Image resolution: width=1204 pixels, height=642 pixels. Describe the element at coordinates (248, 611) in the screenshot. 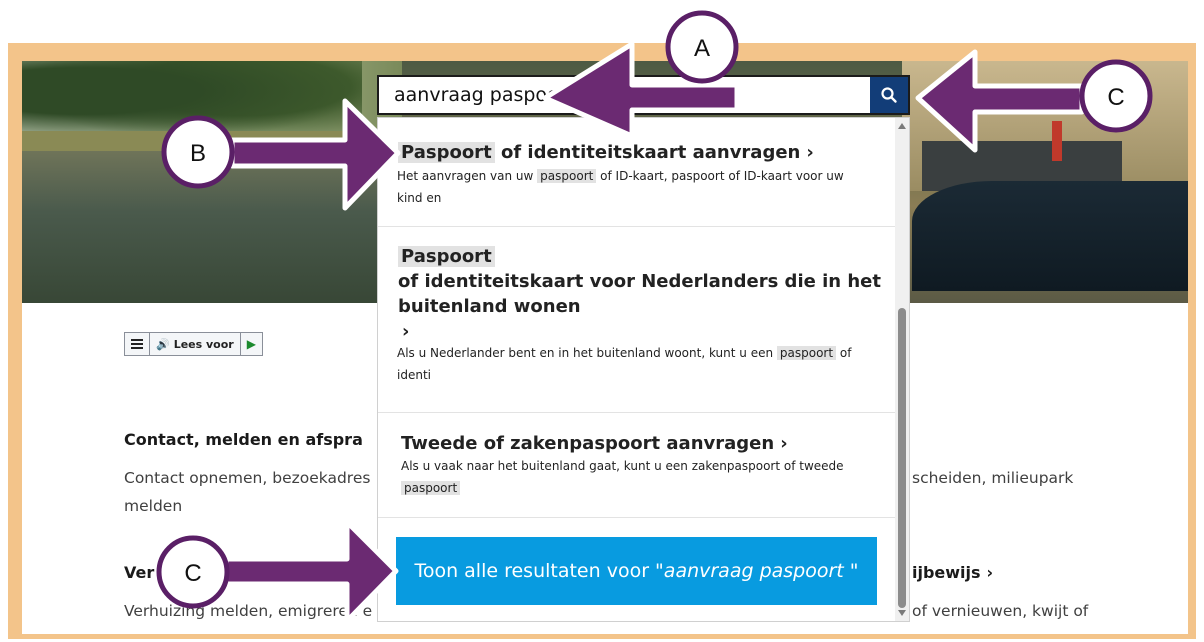

I see `section-text-verhuizen-left: Verhuizing melden, emigreren e` at that location.